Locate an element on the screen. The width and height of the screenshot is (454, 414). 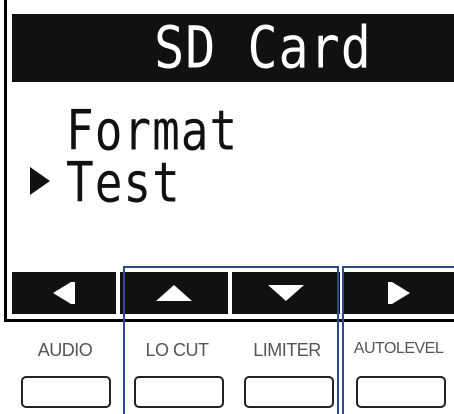
menu-item-test: Test is located at coordinates (123, 182).